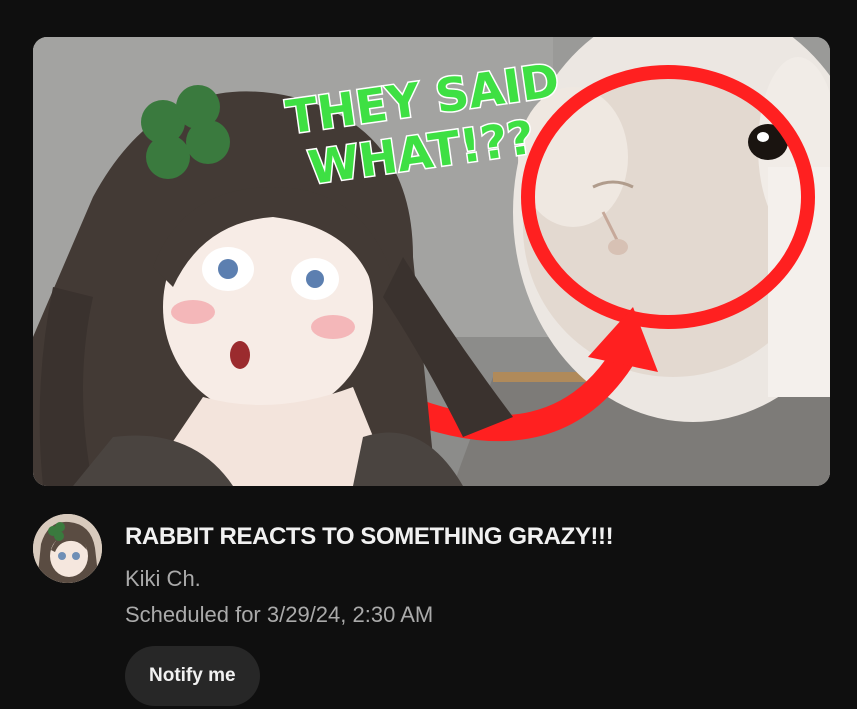  What do you see at coordinates (163, 579) in the screenshot?
I see `channel-name: Kiki Ch.` at bounding box center [163, 579].